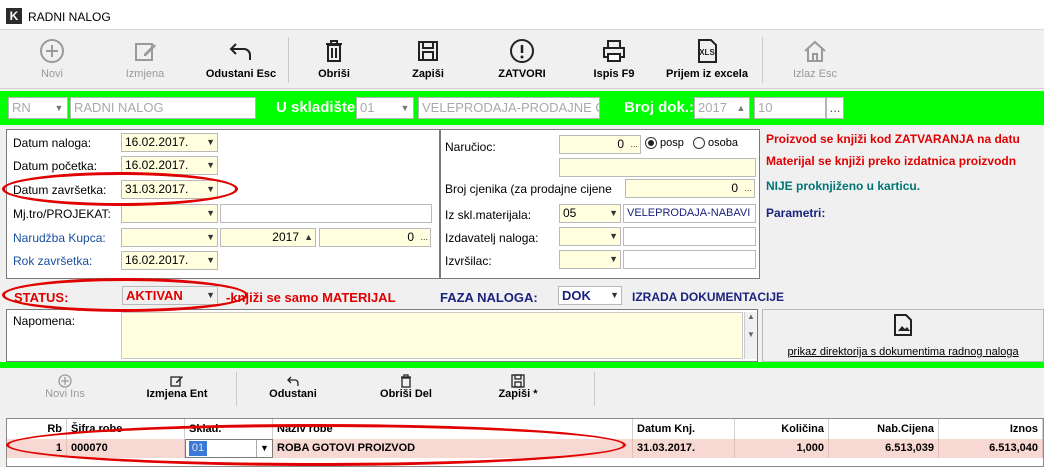  I want to click on toolbar-separator, so click(288, 60).